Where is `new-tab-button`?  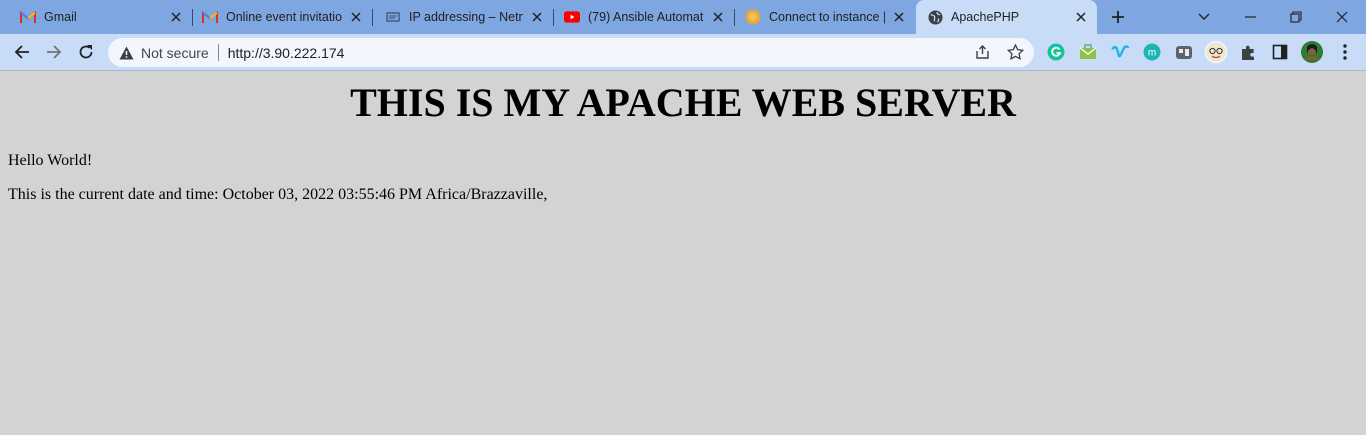 new-tab-button is located at coordinates (1118, 17).